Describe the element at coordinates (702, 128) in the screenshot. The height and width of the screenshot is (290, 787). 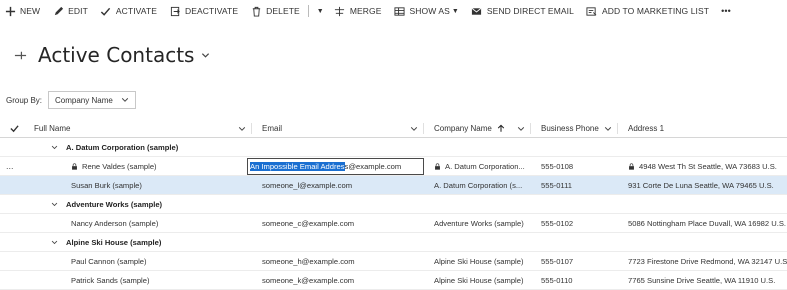
I see `column-header-address-1: Address 1` at that location.